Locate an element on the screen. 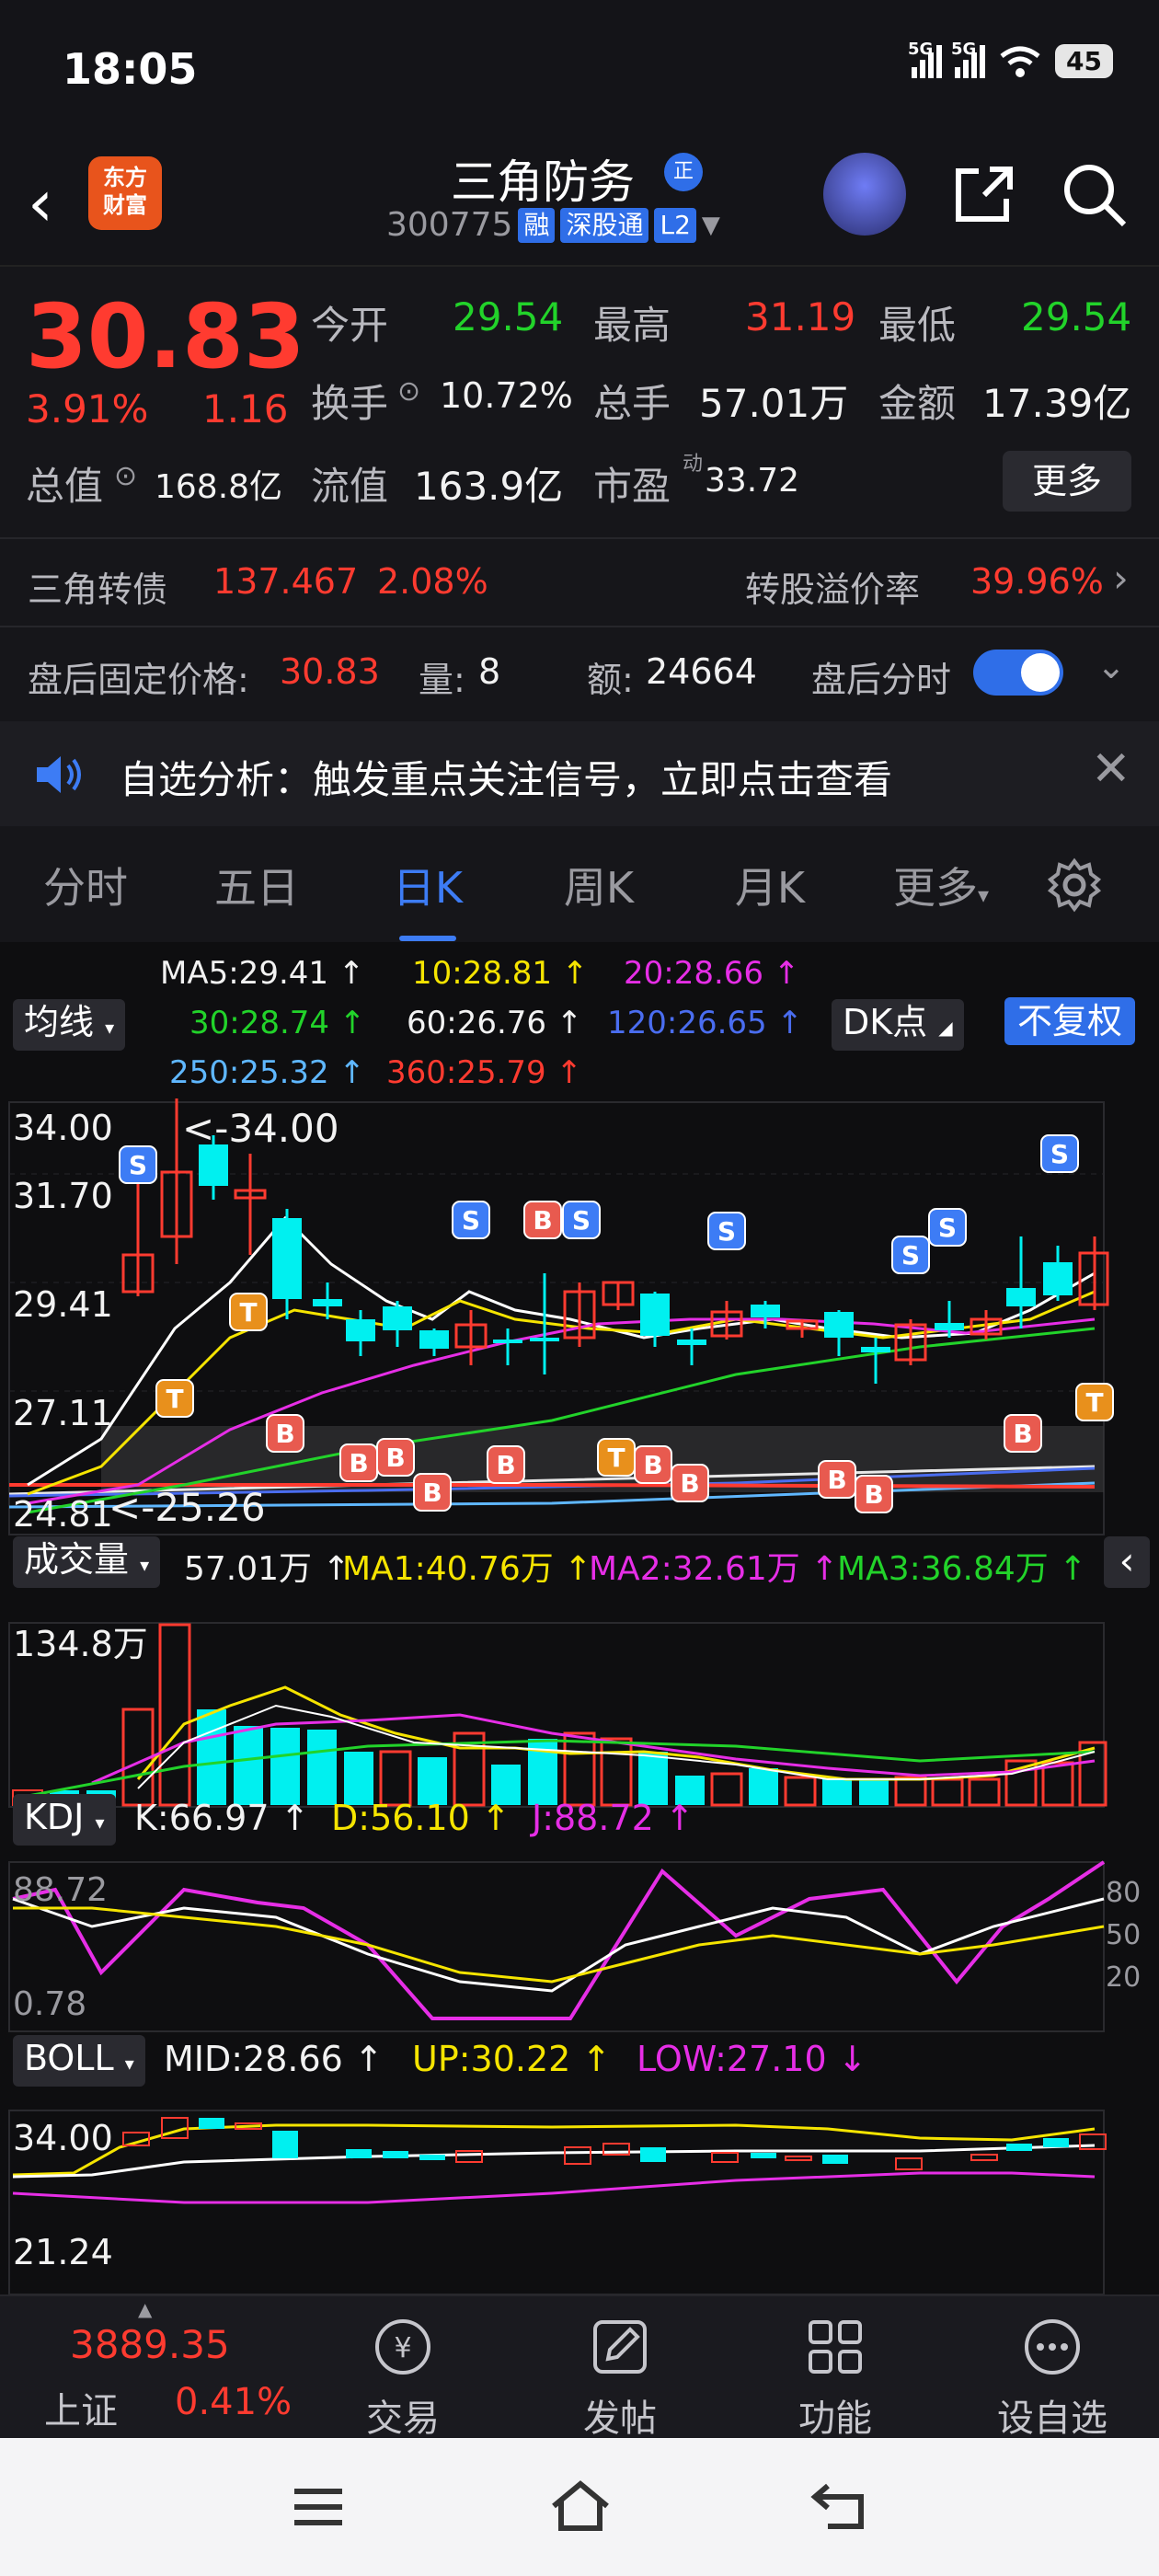  menu-icon is located at coordinates (318, 2507).